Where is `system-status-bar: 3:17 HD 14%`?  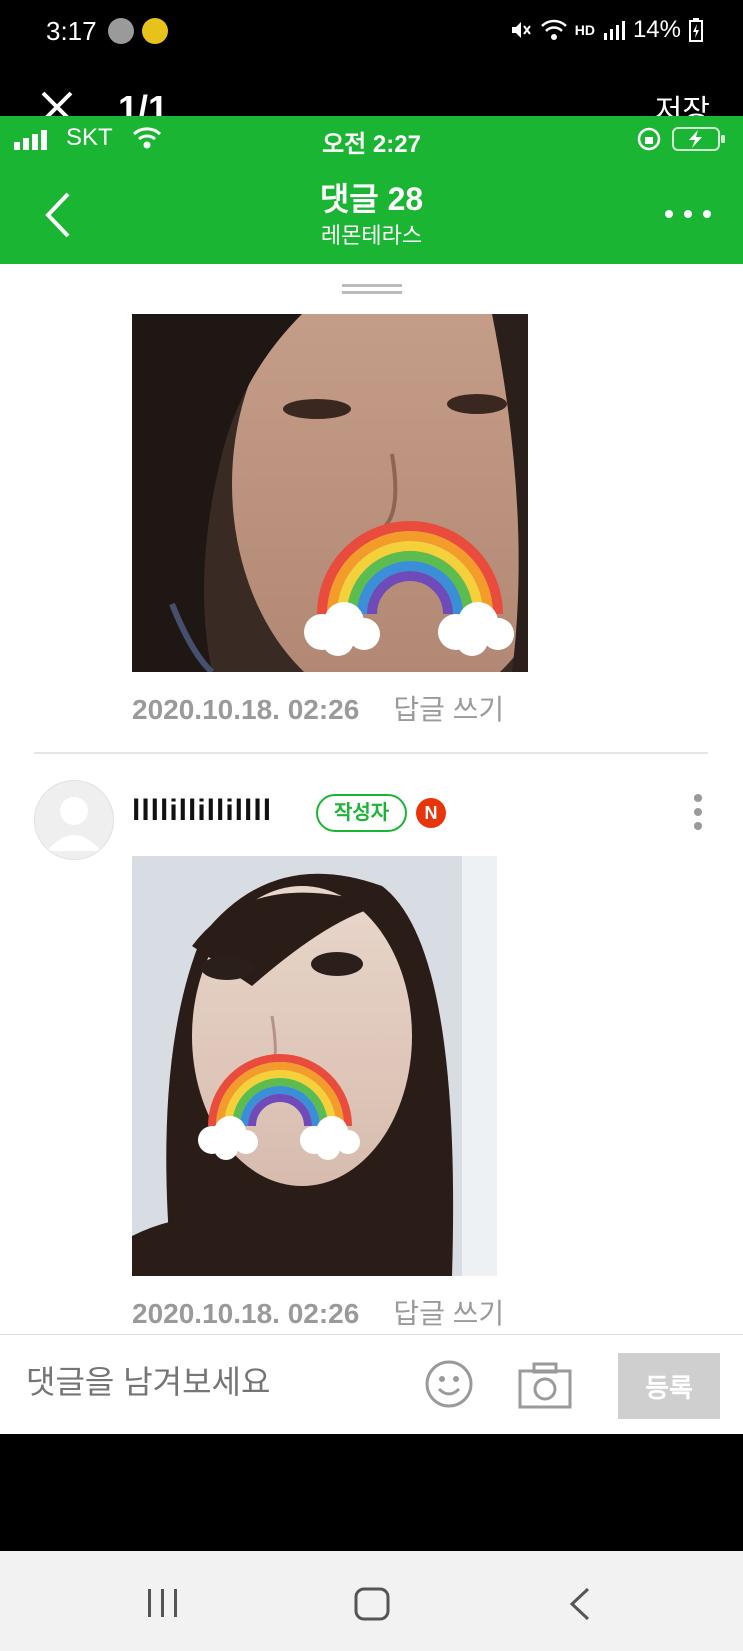
system-status-bar: 3:17 HD 14% is located at coordinates (371, 35).